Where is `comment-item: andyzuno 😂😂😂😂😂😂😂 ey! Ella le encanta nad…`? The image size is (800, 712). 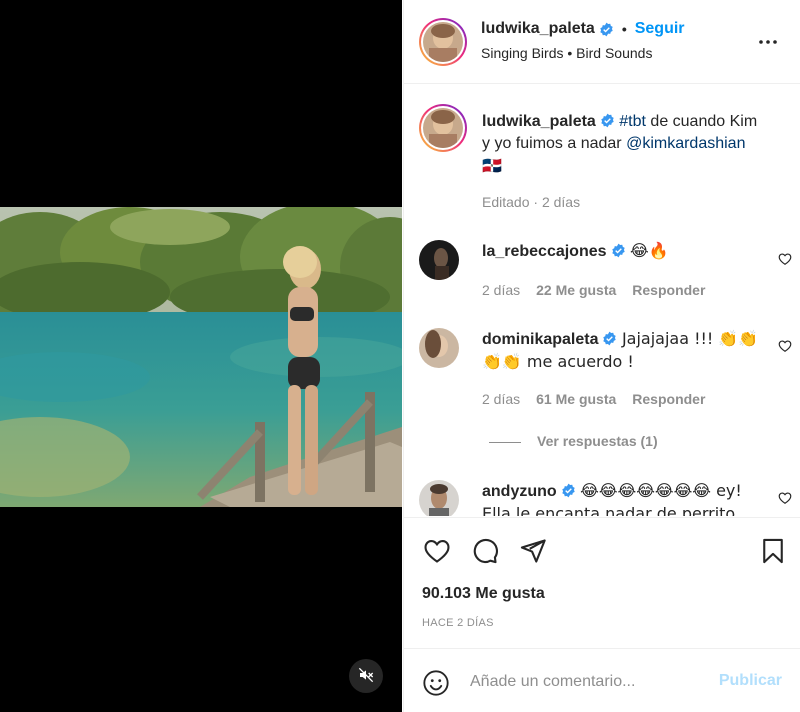 comment-item: andyzuno 😂😂😂😂😂😂😂 ey! Ella le encanta nad… is located at coordinates (605, 498).